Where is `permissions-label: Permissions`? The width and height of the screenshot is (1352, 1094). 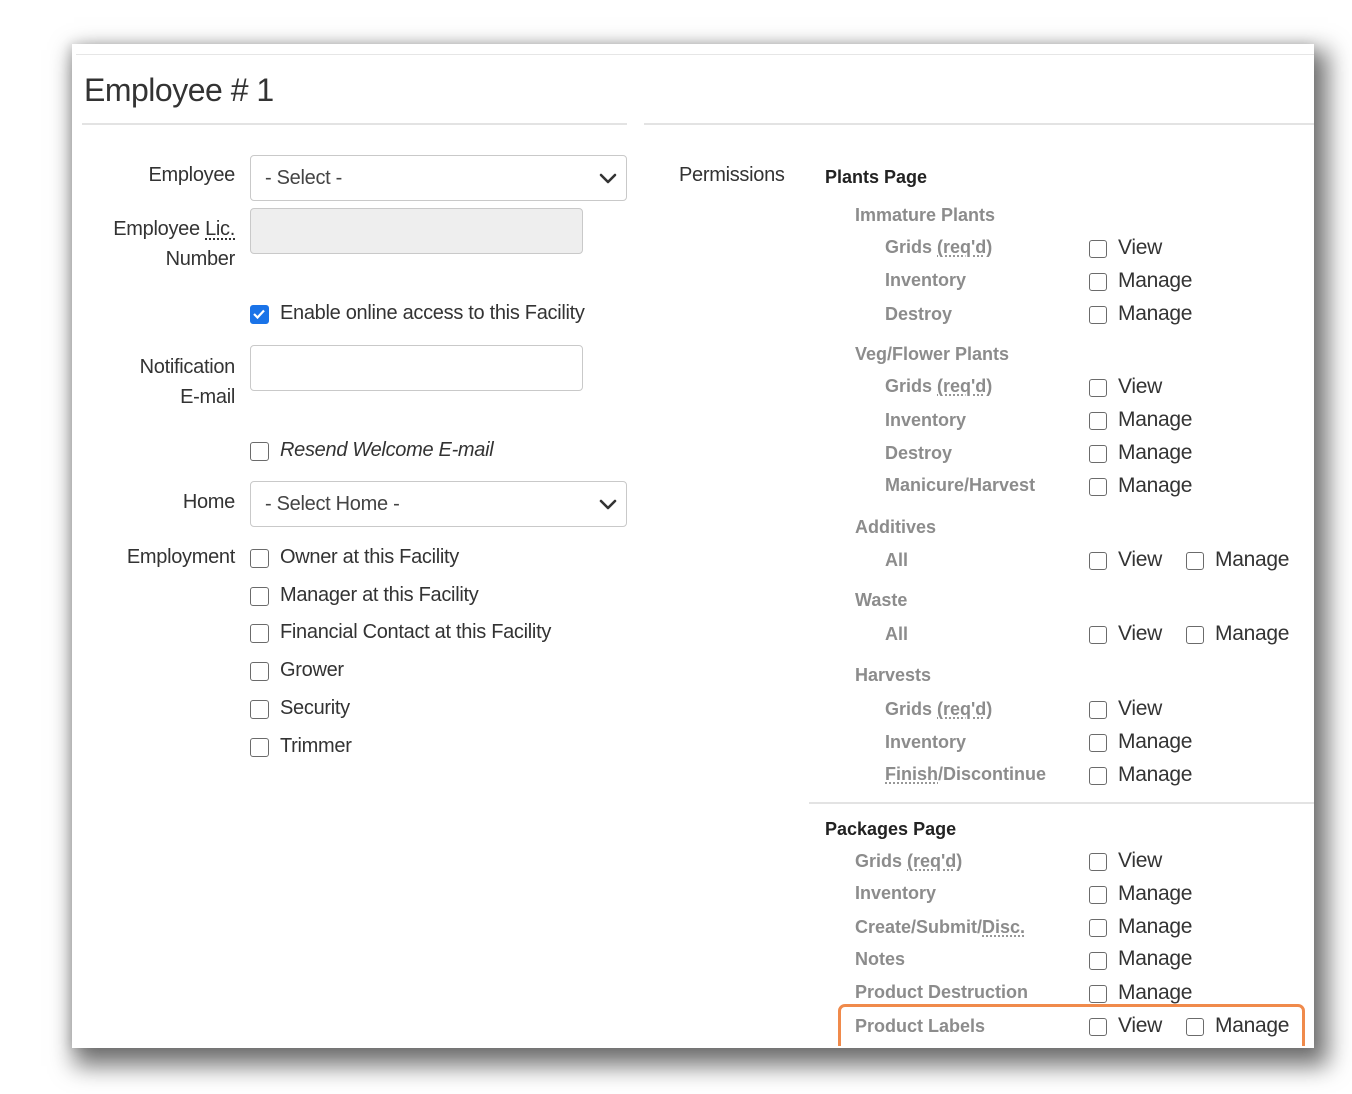
permissions-label: Permissions is located at coordinates (732, 175).